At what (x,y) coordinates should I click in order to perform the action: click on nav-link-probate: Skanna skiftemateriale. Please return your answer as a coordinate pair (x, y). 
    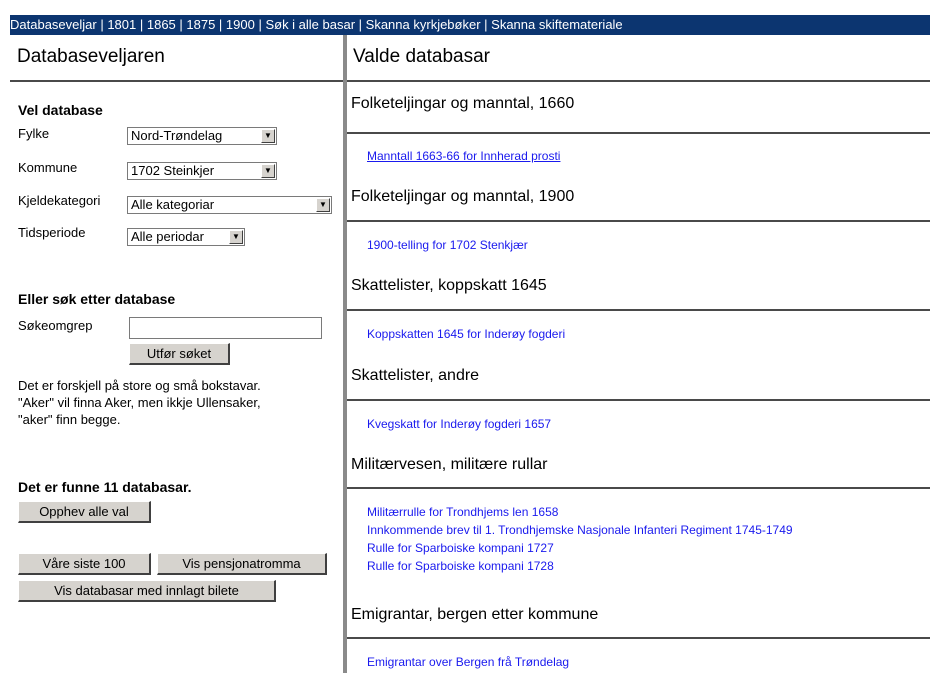
    Looking at the image, I should click on (557, 24).